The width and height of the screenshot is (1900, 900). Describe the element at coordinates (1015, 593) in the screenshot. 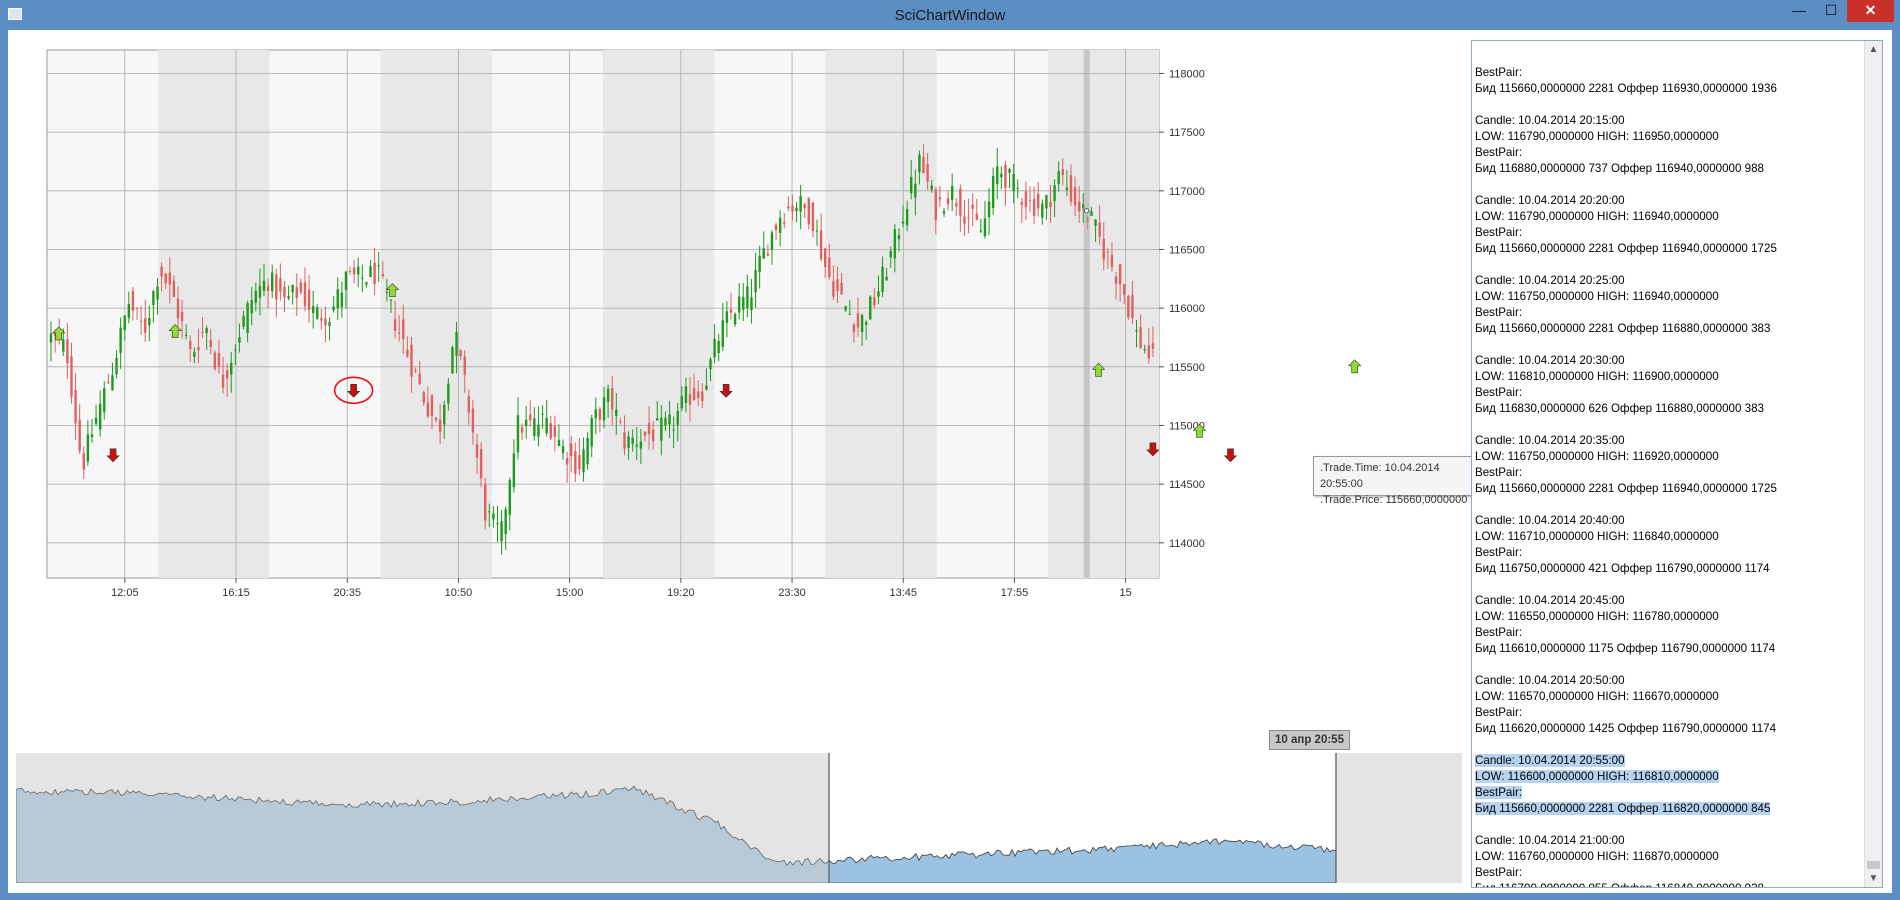

I see `x-tick-label: 17:55` at that location.